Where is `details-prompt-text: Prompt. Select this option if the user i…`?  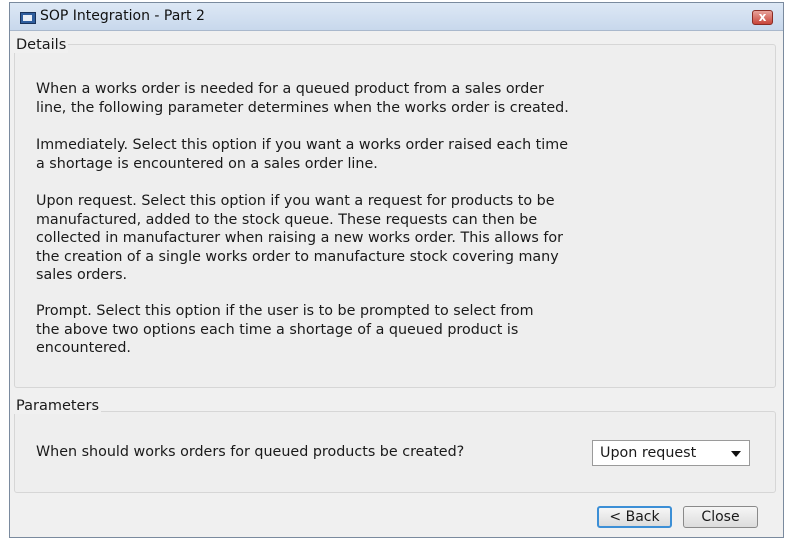
details-prompt-text: Prompt. Select this option if the user i… is located at coordinates (285, 329).